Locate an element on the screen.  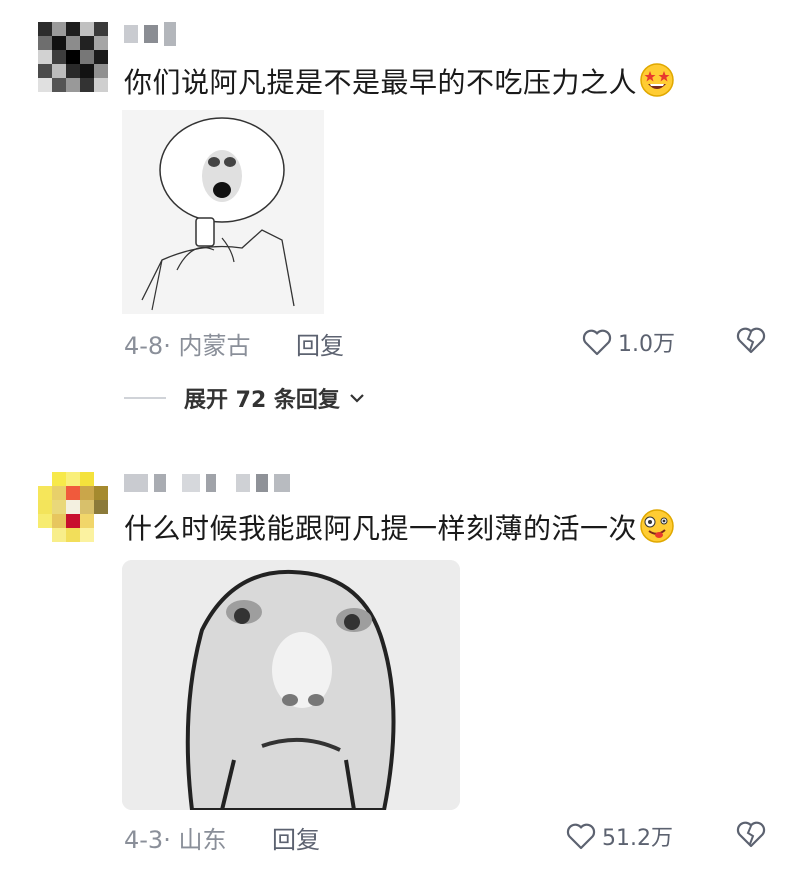
like-count: 1.0万 is located at coordinates (646, 344).